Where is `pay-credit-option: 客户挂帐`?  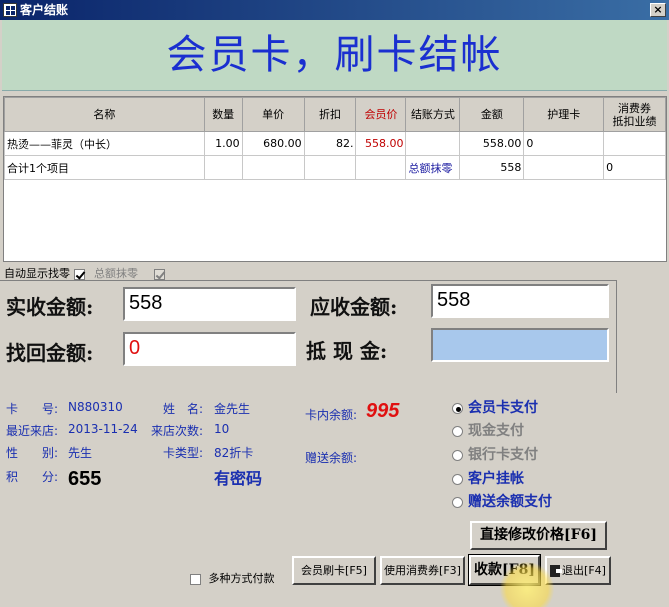 pay-credit-option: 客户挂帐 is located at coordinates (488, 478).